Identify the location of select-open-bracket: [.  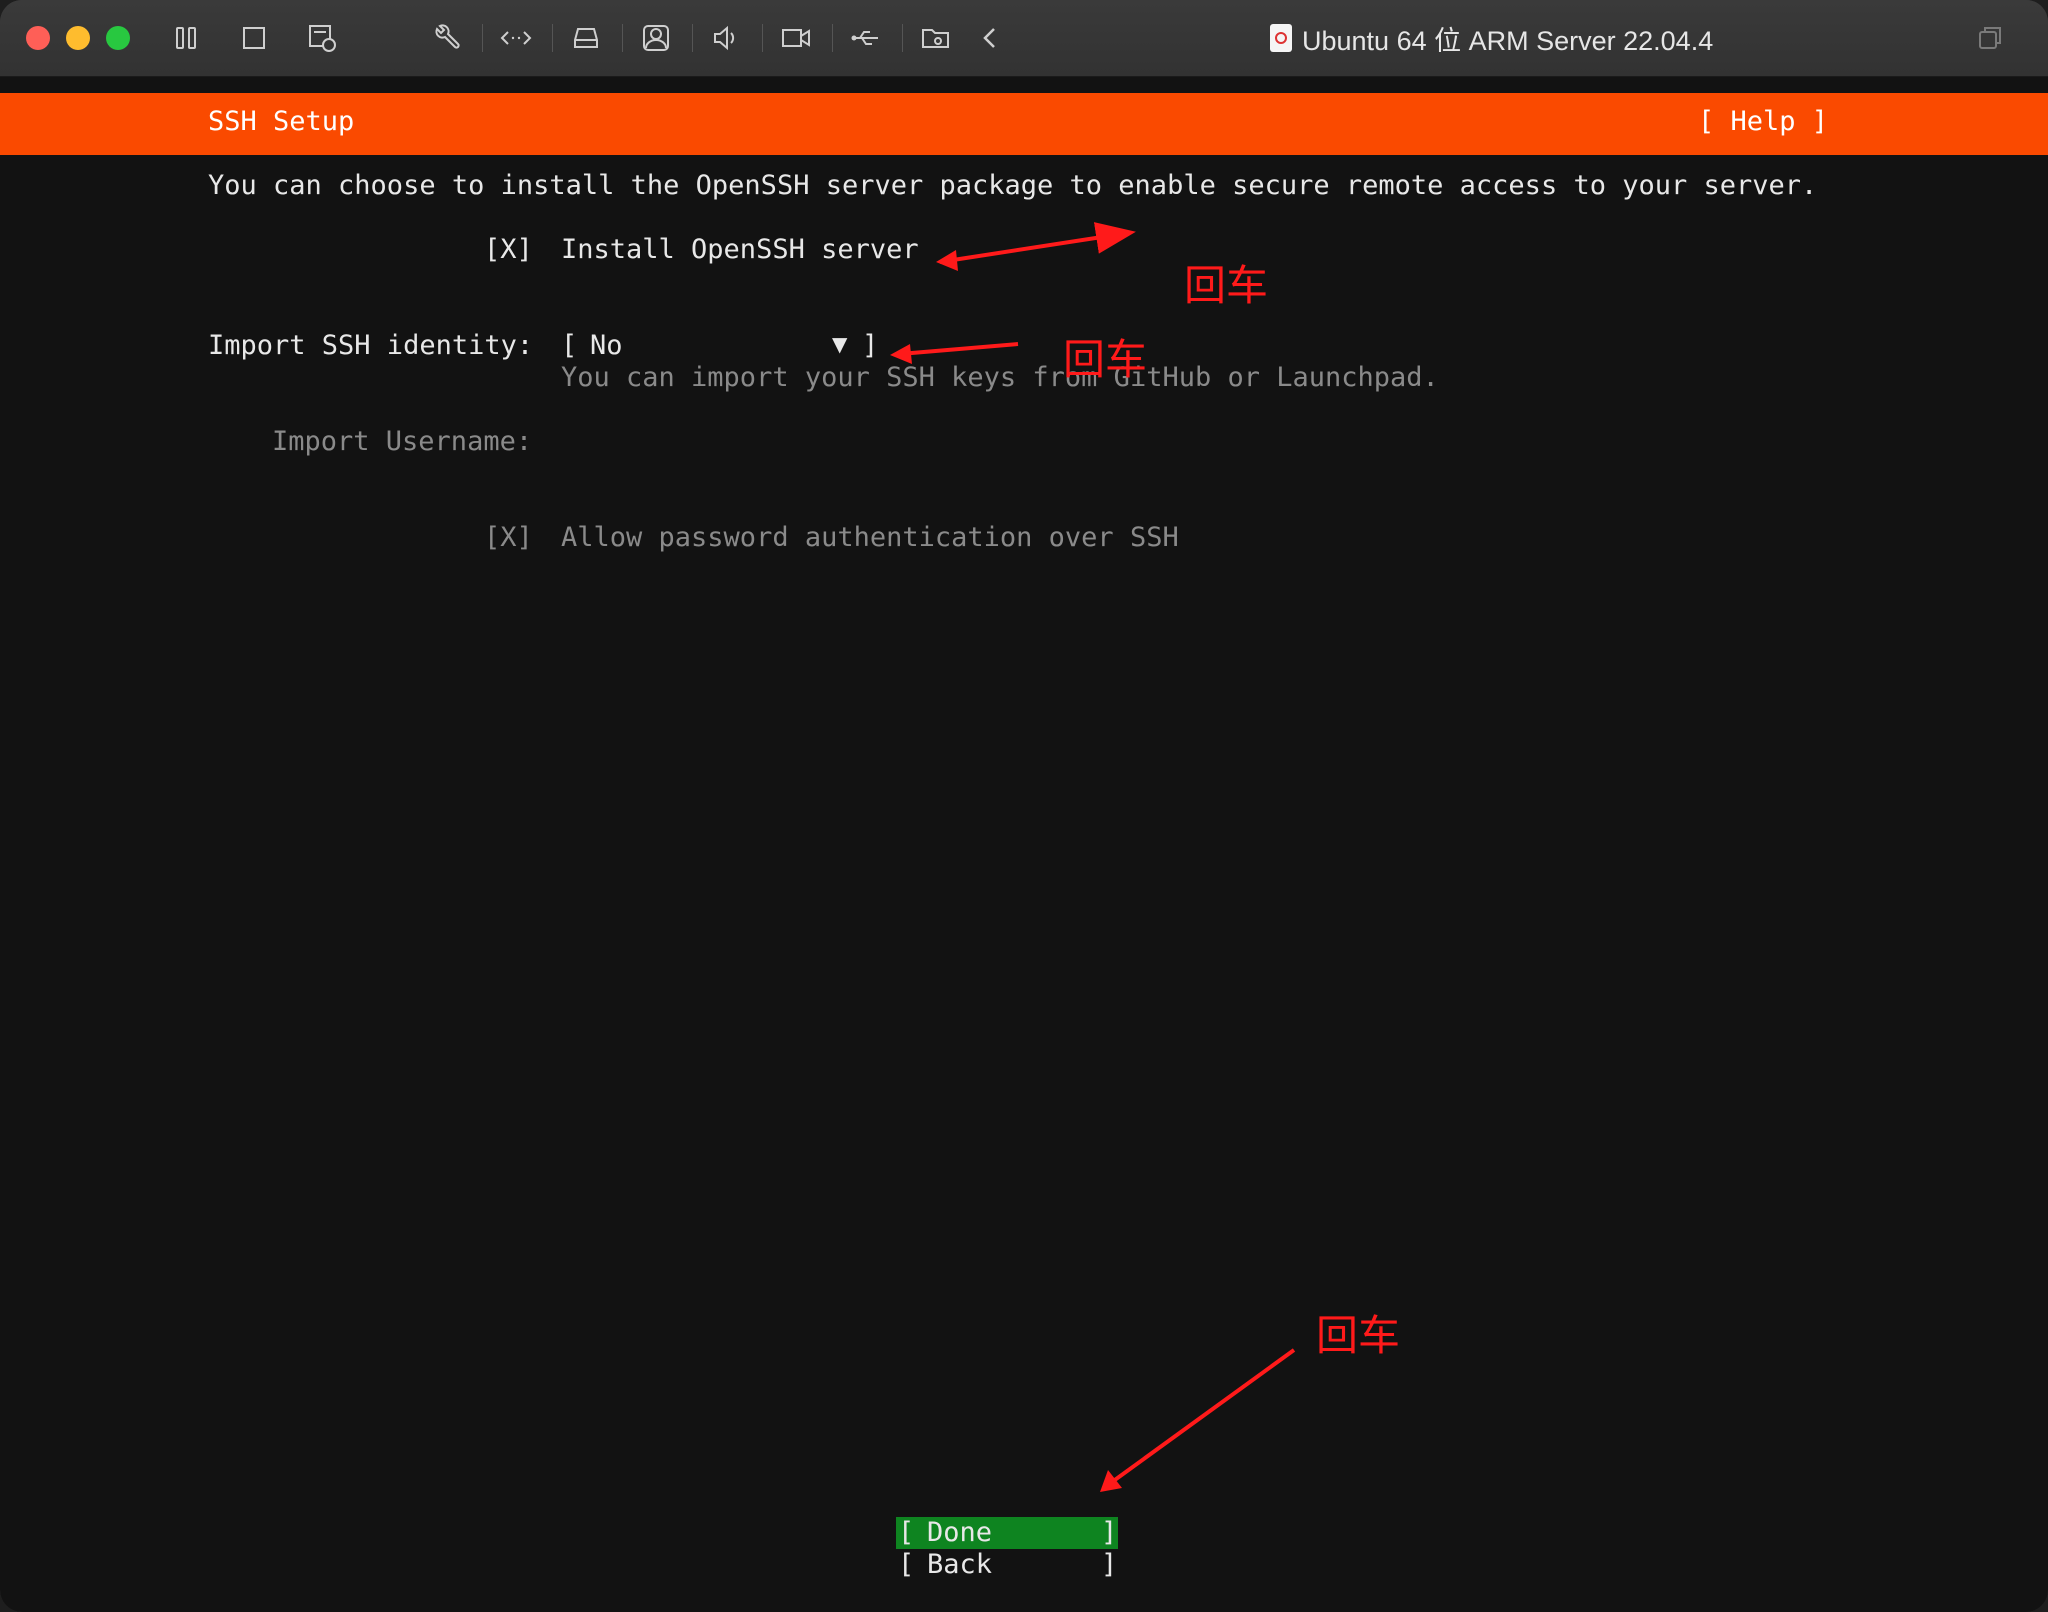
(569, 345).